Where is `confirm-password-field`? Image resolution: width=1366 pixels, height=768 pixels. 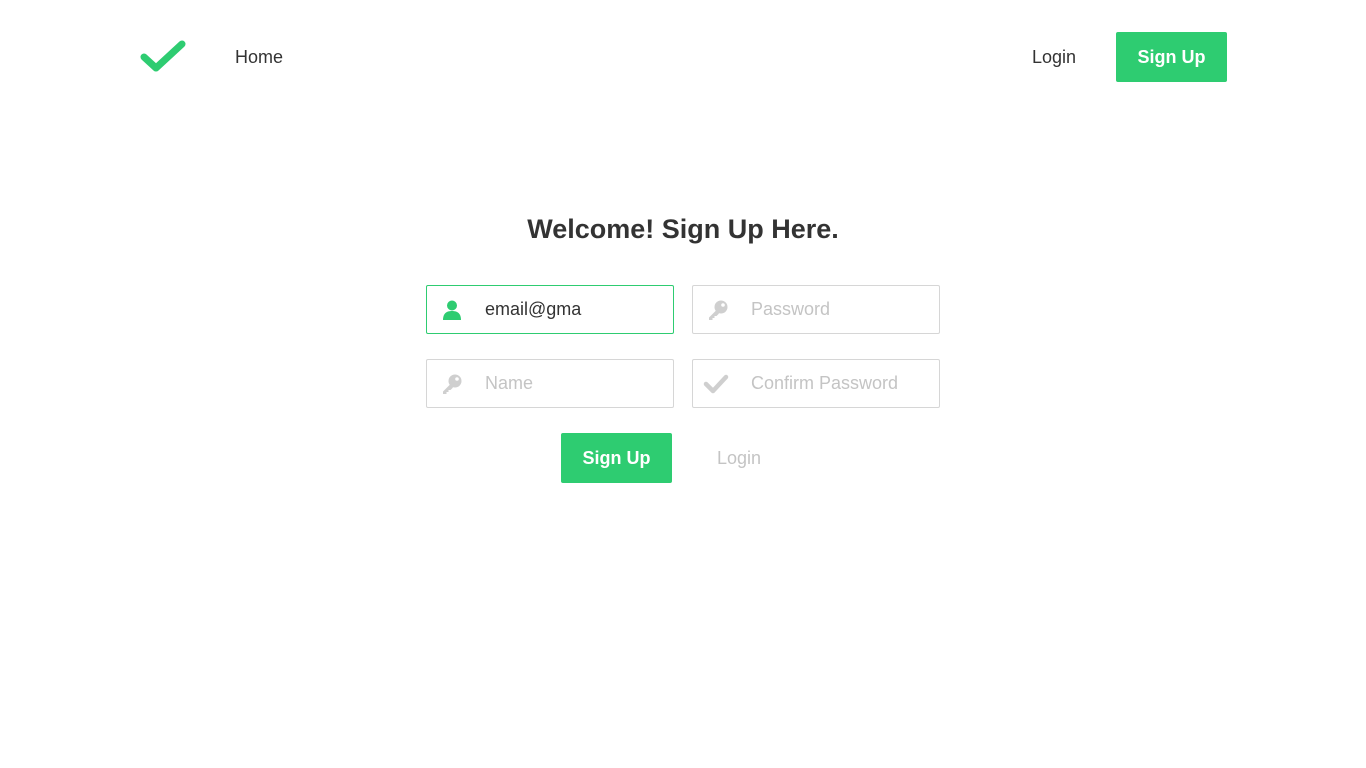 confirm-password-field is located at coordinates (816, 383).